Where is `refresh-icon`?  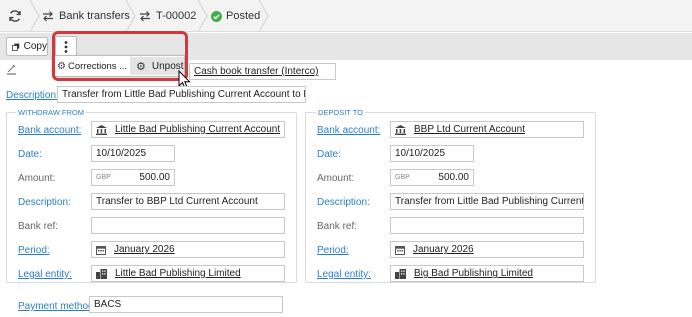 refresh-icon is located at coordinates (15, 16).